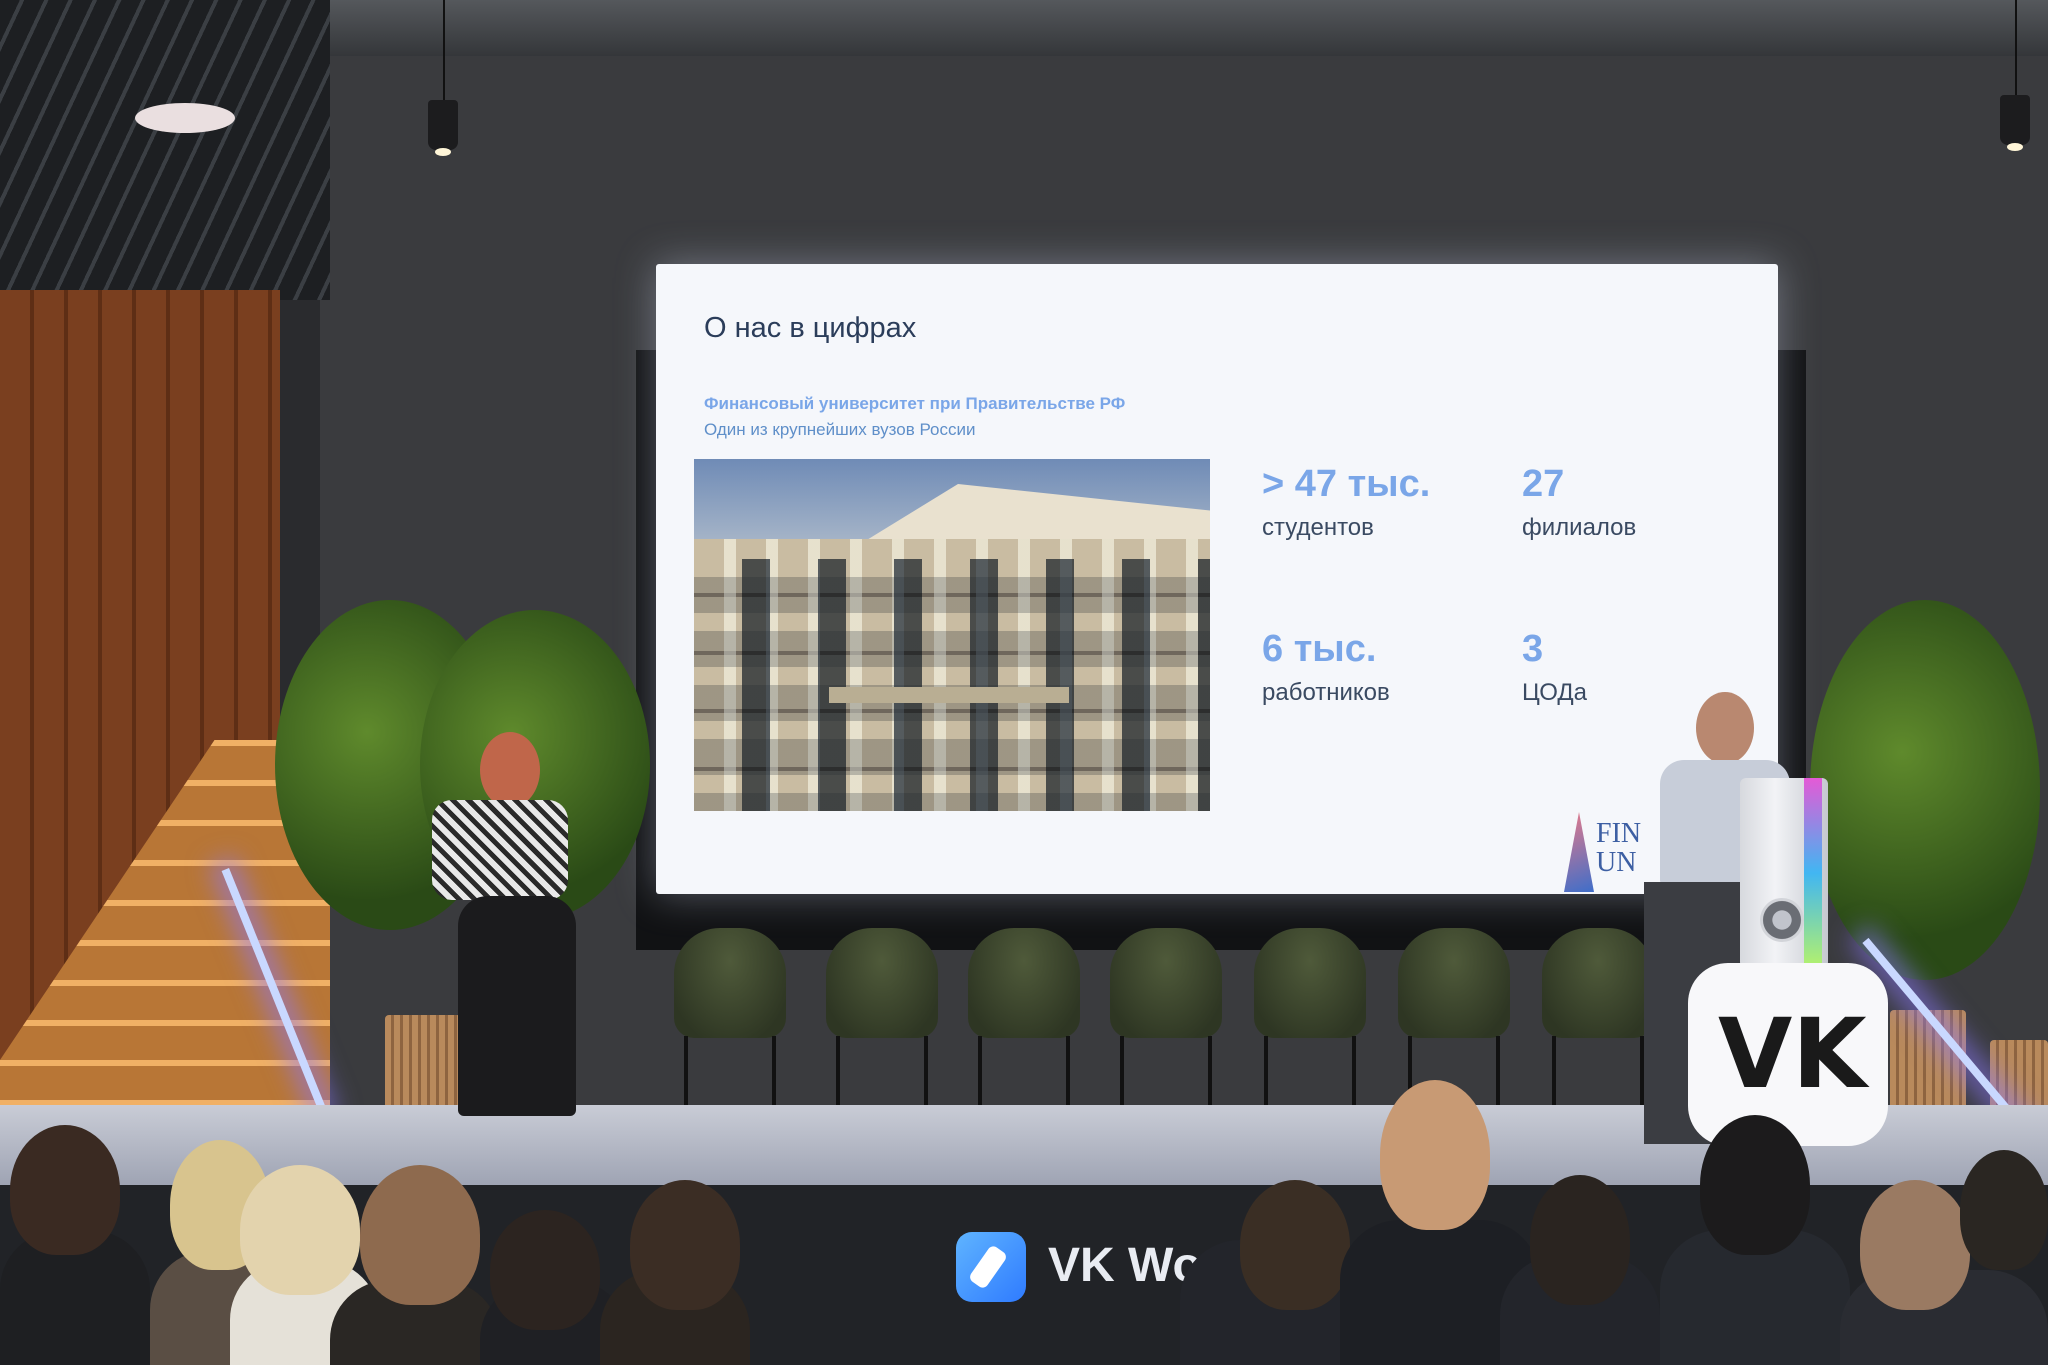  I want to click on vk-workspace-text: VK Work, so click(1148, 1265).